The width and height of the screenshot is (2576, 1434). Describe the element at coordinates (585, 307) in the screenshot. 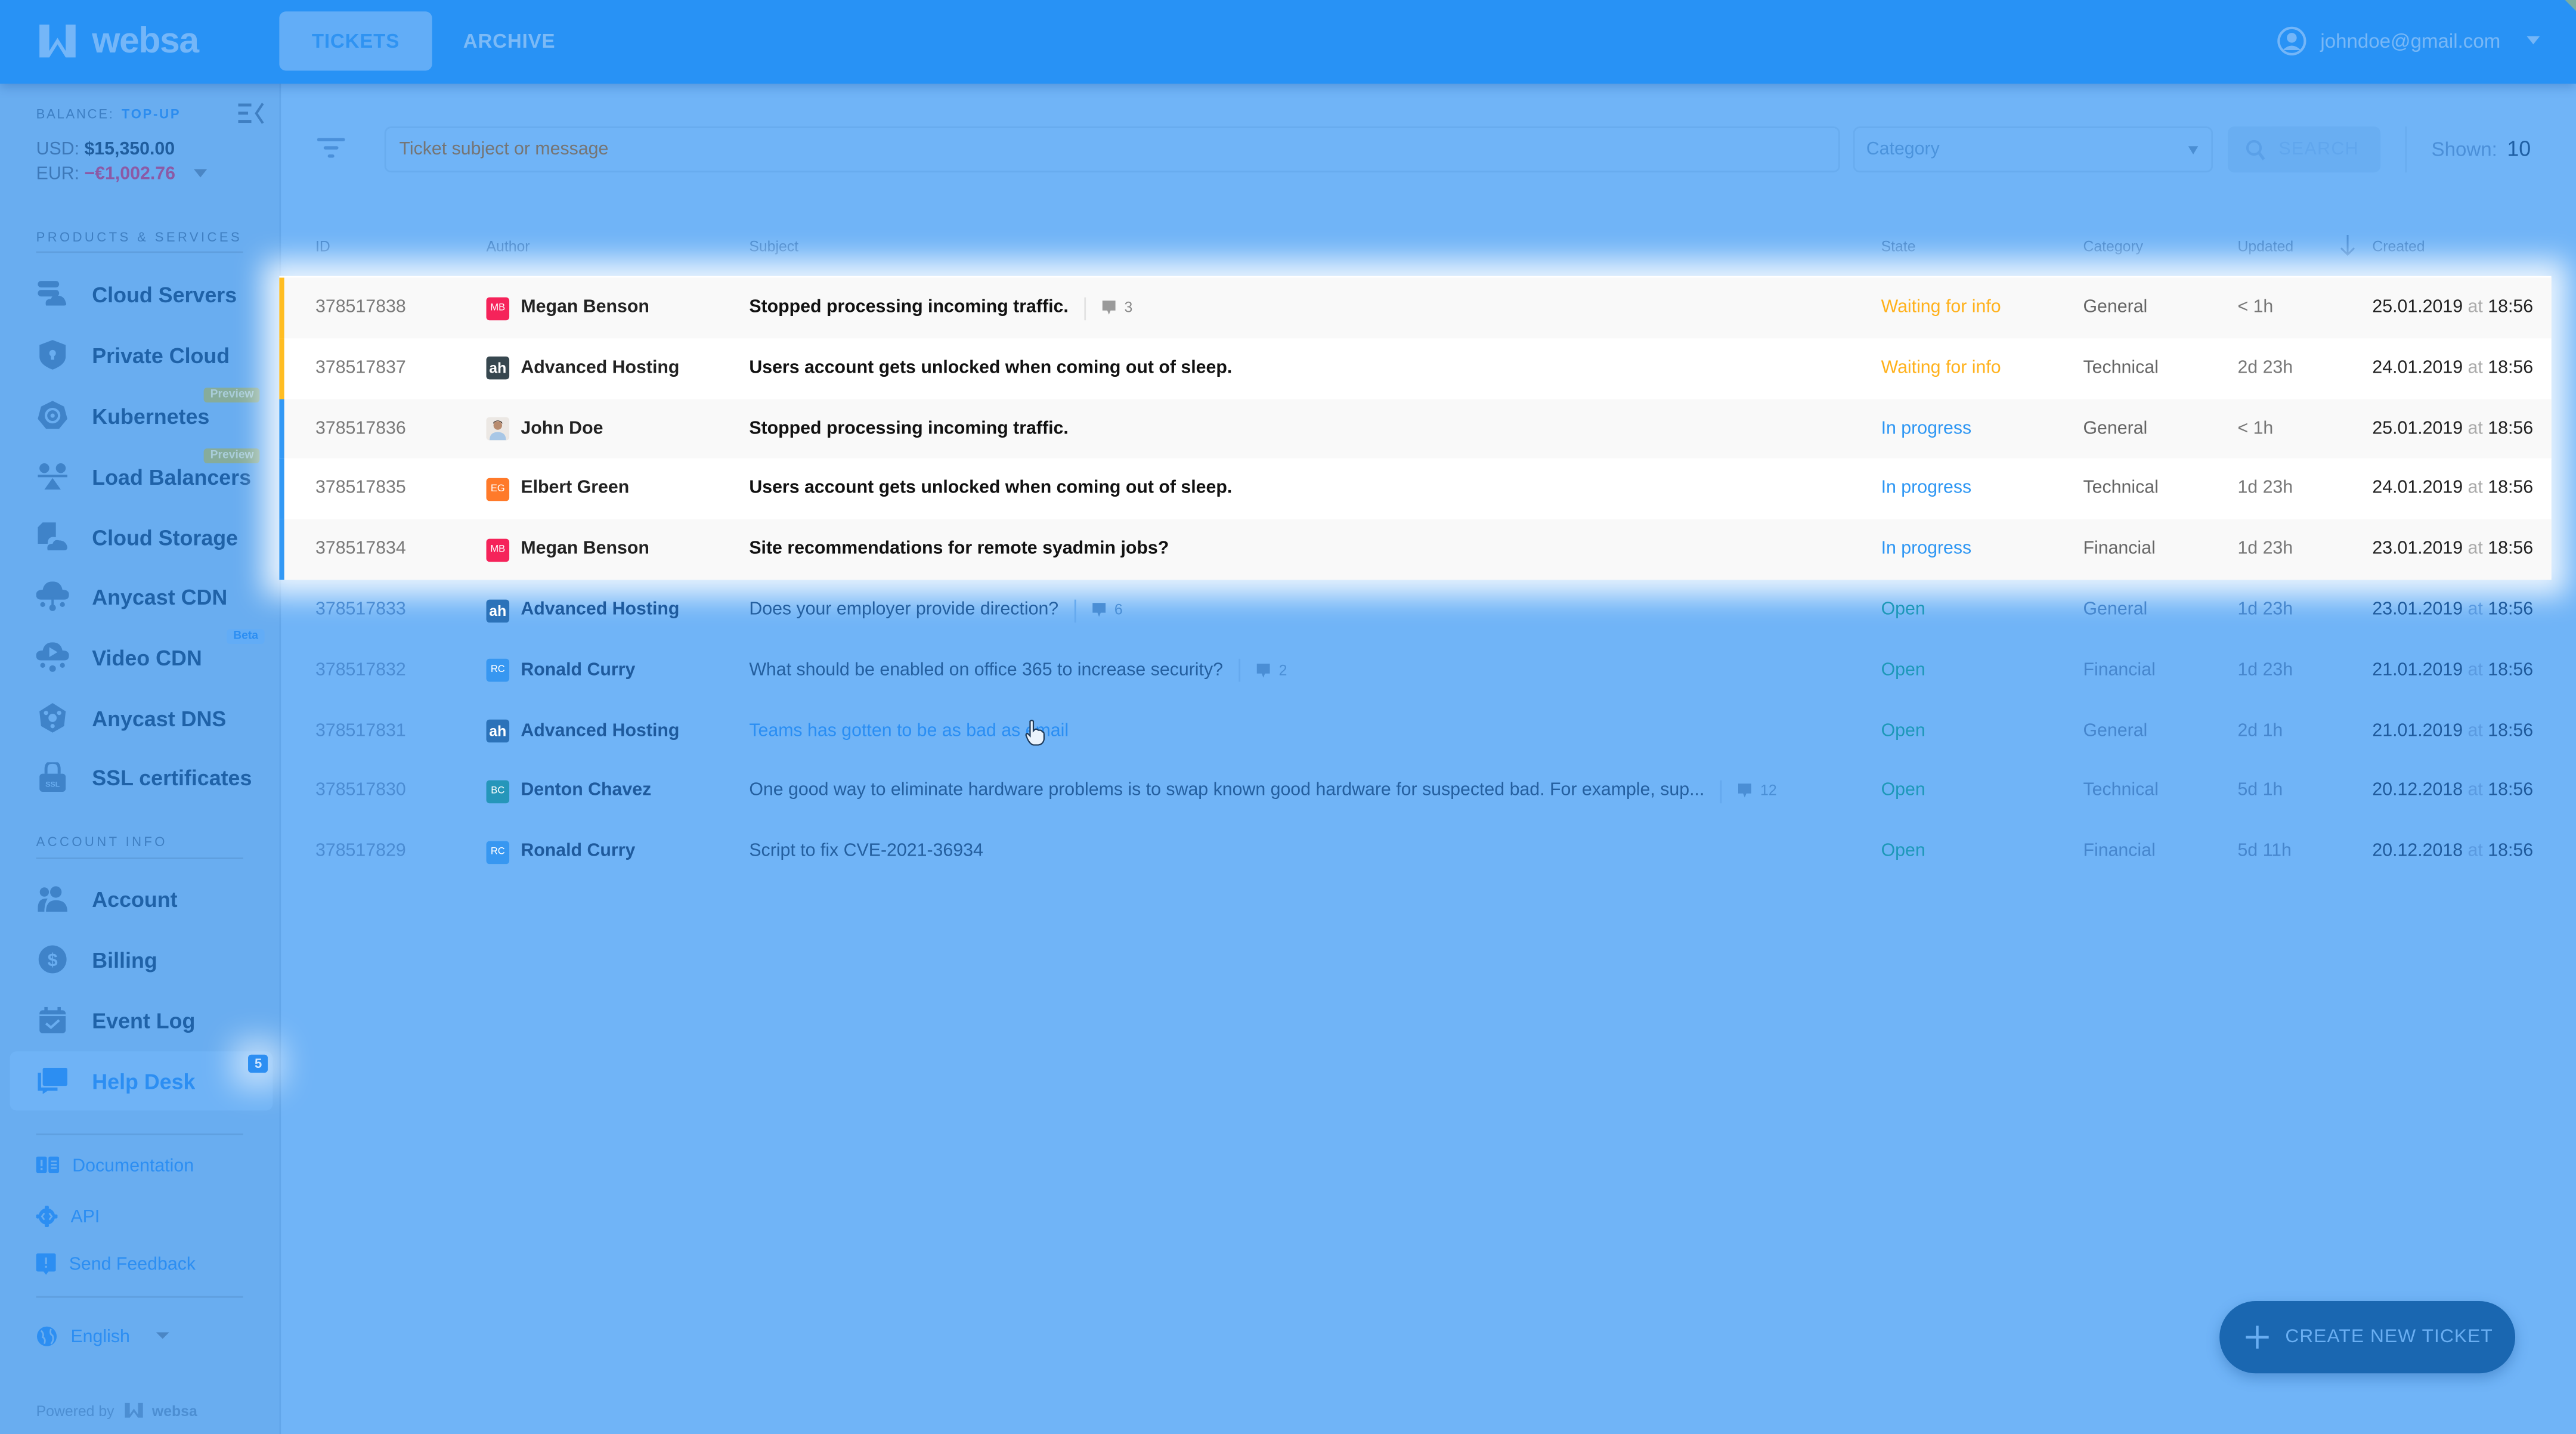

I see `author-name: Megan Benson` at that location.